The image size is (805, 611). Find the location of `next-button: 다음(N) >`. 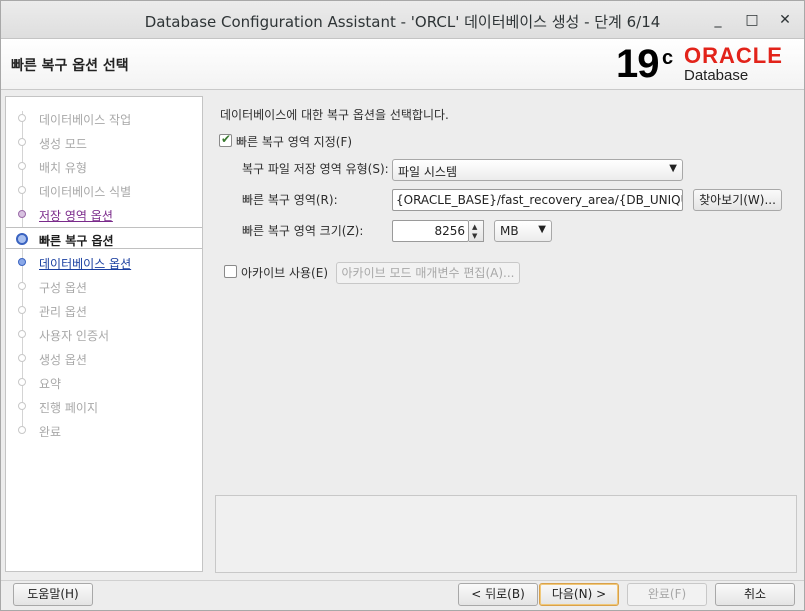

next-button: 다음(N) > is located at coordinates (579, 594).